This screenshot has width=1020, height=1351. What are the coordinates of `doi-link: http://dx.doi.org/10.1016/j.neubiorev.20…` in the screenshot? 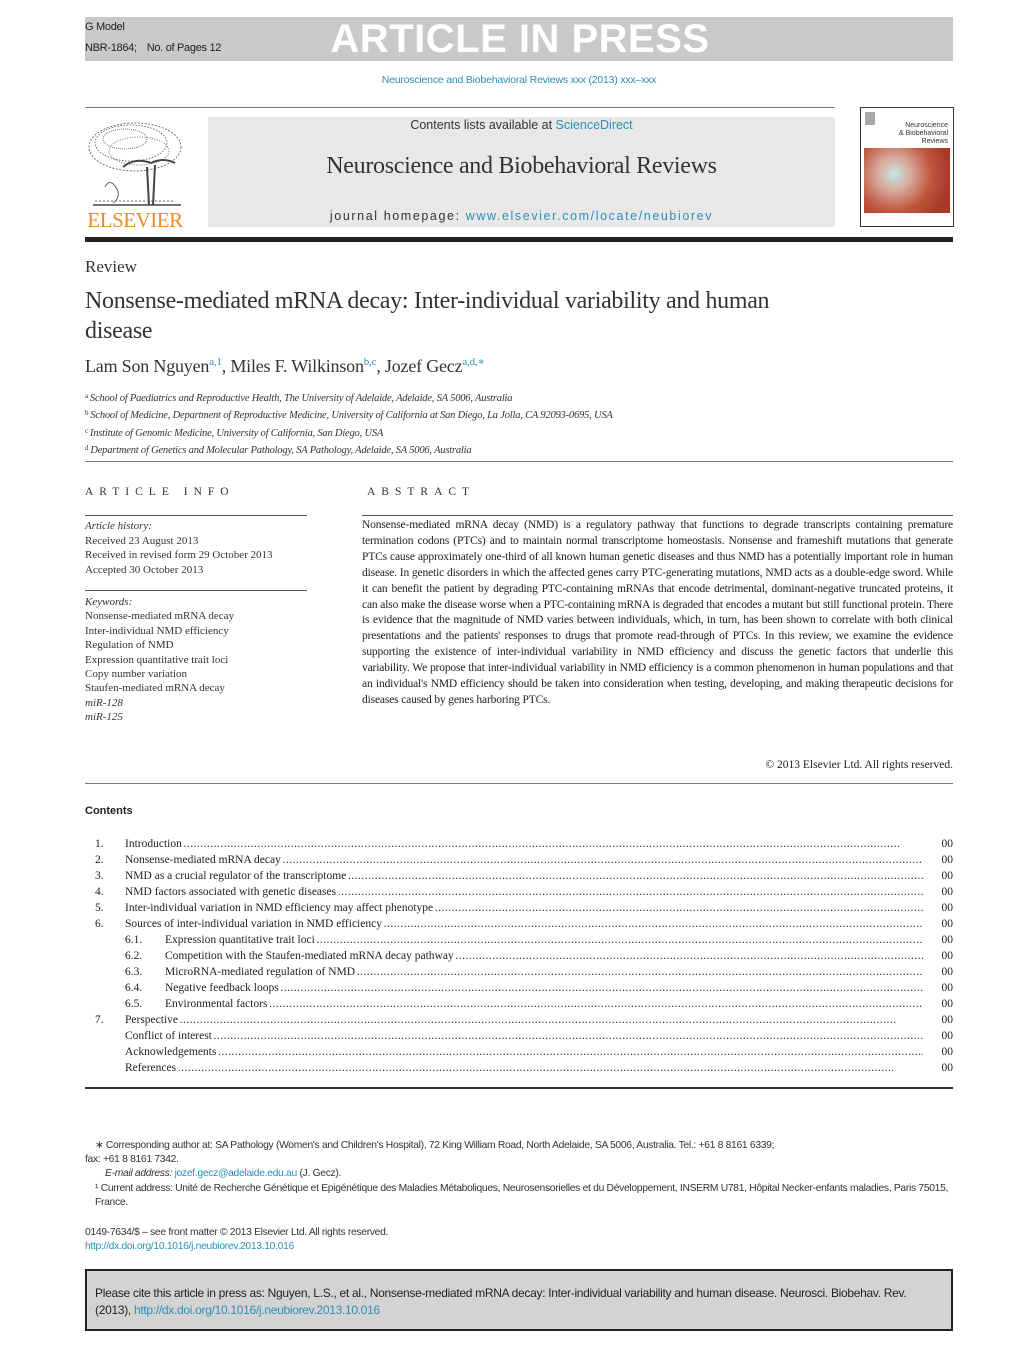 It's located at (189, 1246).